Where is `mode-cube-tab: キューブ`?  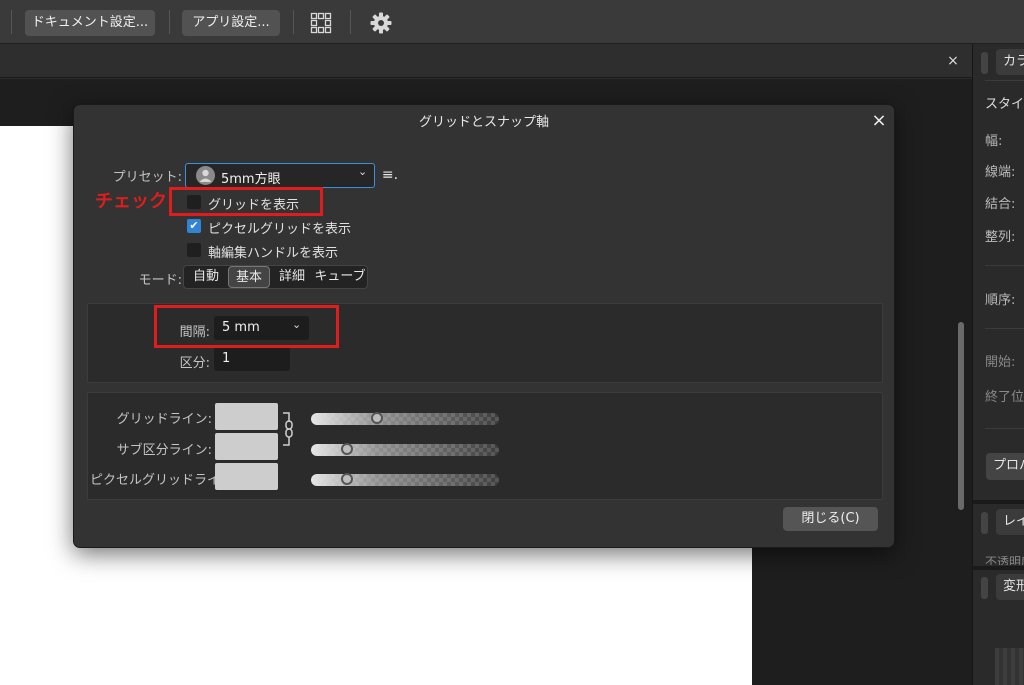 mode-cube-tab: キューブ is located at coordinates (340, 277).